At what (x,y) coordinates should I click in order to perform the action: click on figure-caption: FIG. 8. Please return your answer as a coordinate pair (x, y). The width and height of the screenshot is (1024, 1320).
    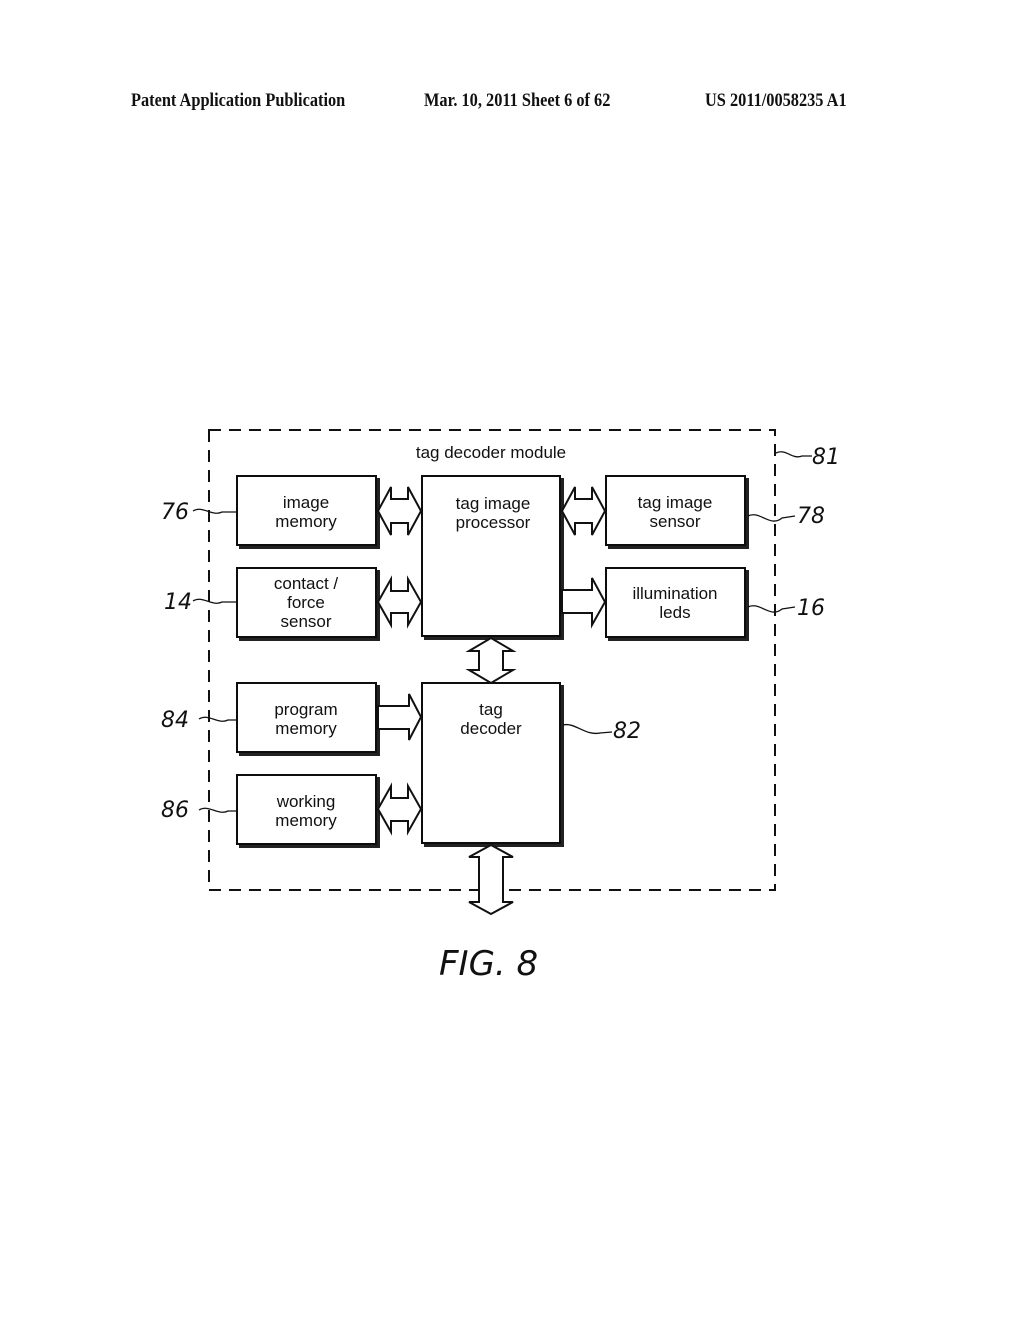
    Looking at the image, I should click on (488, 964).